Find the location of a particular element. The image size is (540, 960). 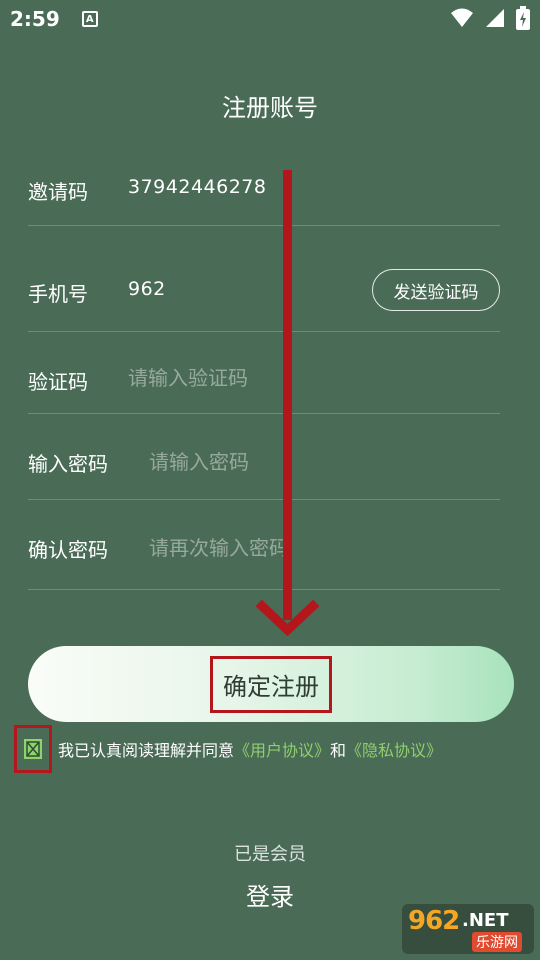

invite-code-label: 邀请码 is located at coordinates (58, 192).